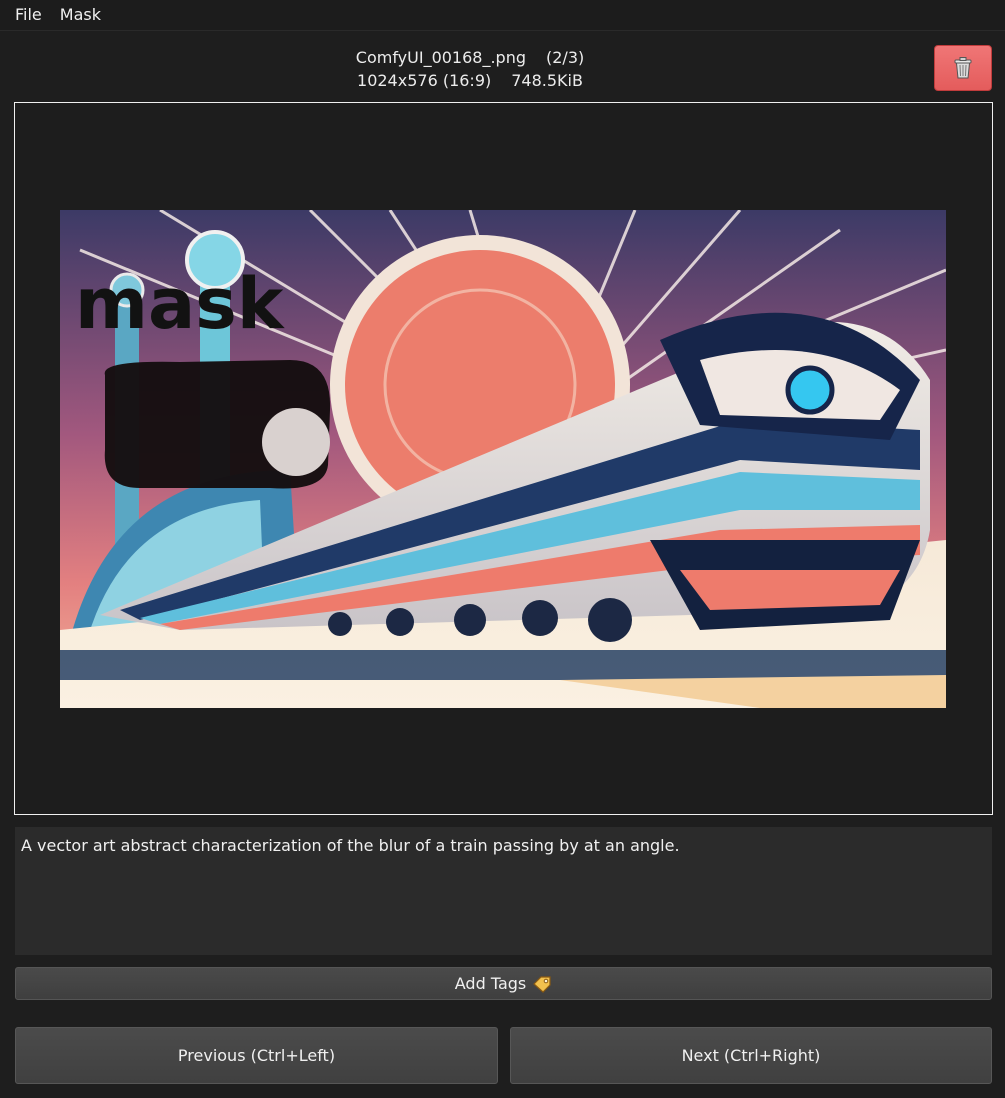  Describe the element at coordinates (26, 15) in the screenshot. I see `menu-file: File` at that location.